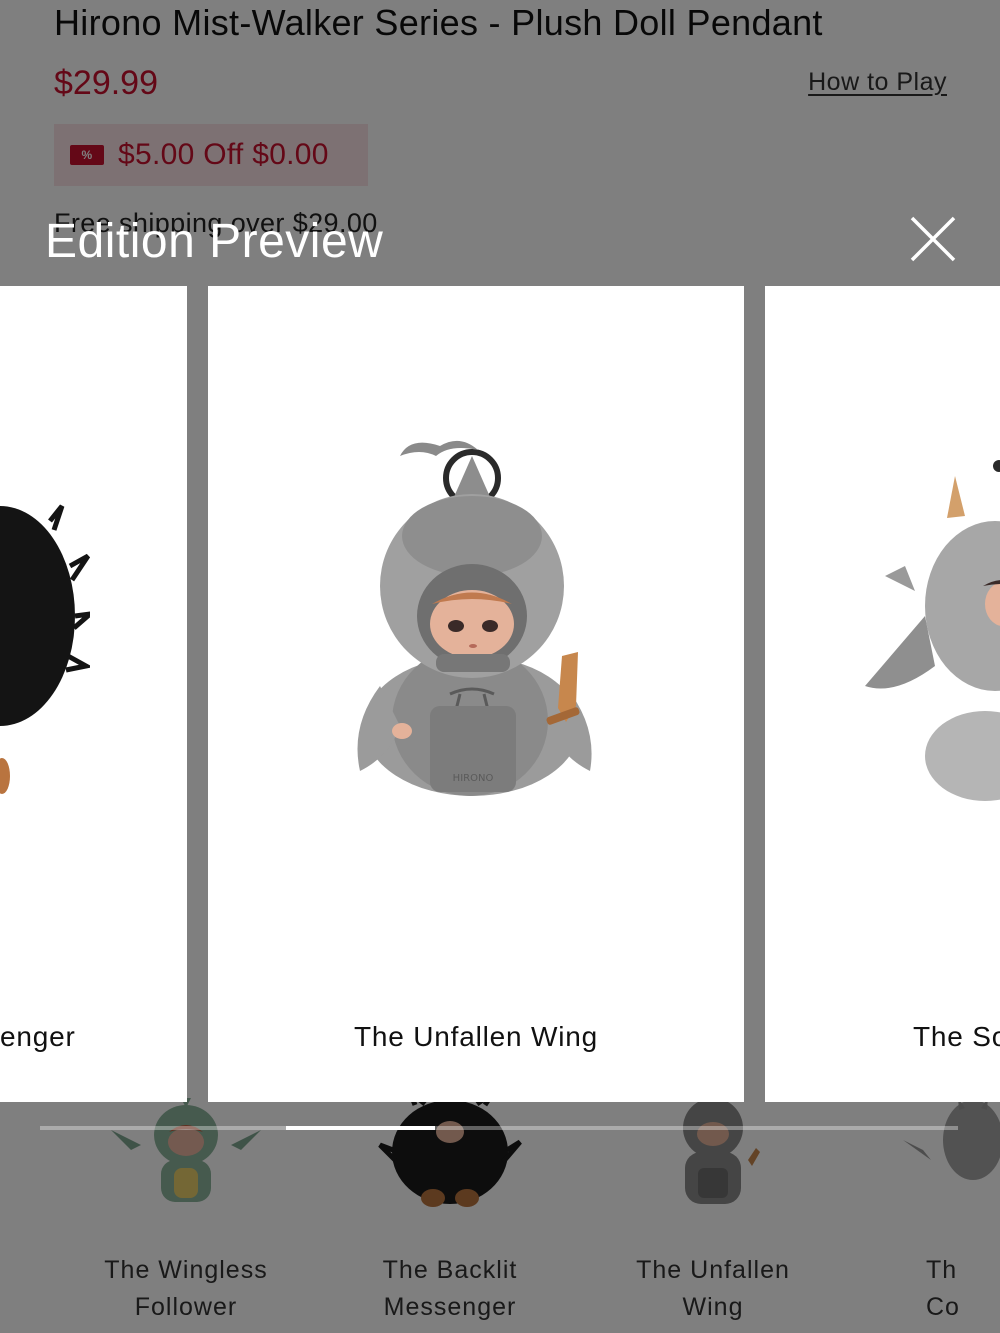 Image resolution: width=1000 pixels, height=1333 pixels. What do you see at coordinates (499, 1128) in the screenshot?
I see `carousel-progress-track` at bounding box center [499, 1128].